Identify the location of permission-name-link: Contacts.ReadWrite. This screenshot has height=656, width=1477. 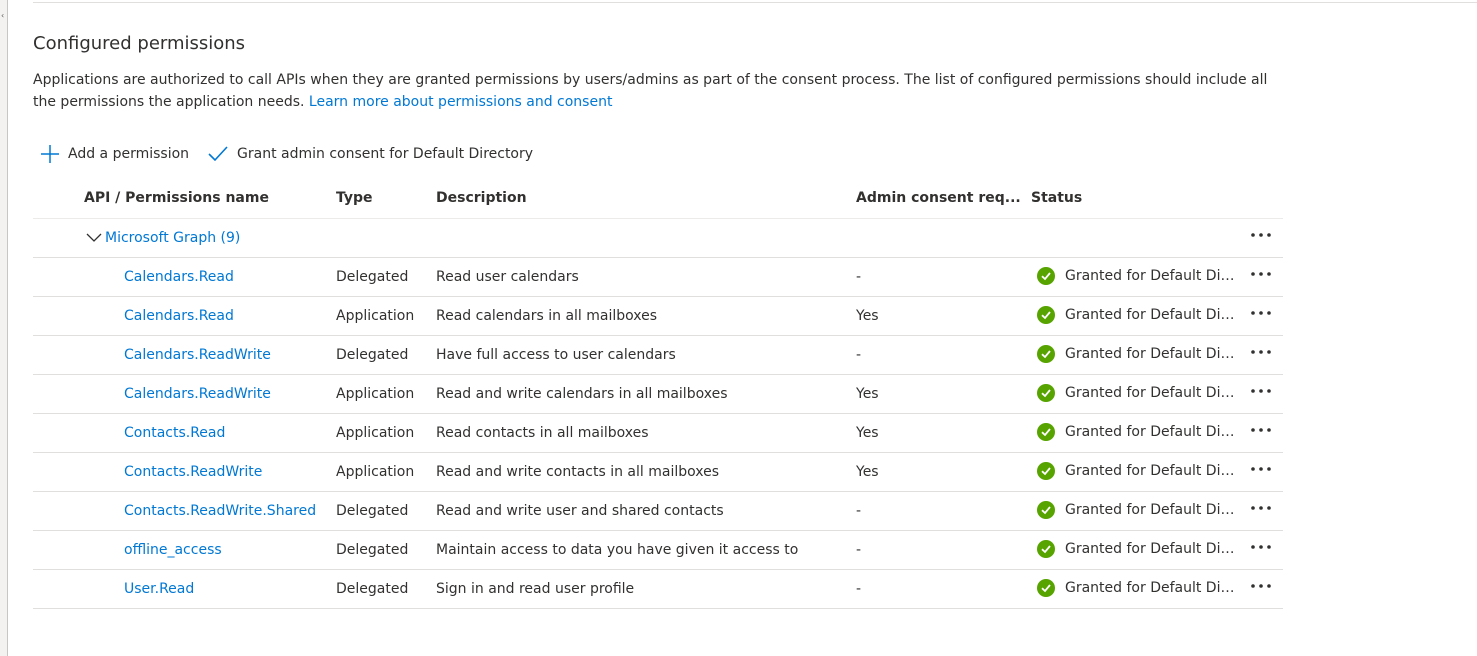
(193, 472).